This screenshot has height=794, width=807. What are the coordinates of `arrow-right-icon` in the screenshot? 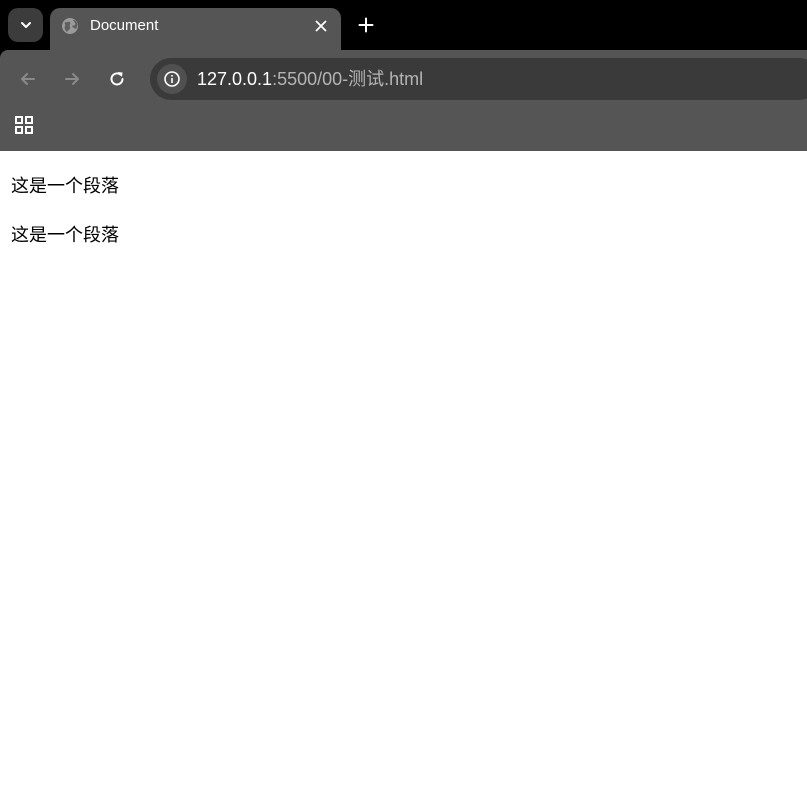 It's located at (72, 79).